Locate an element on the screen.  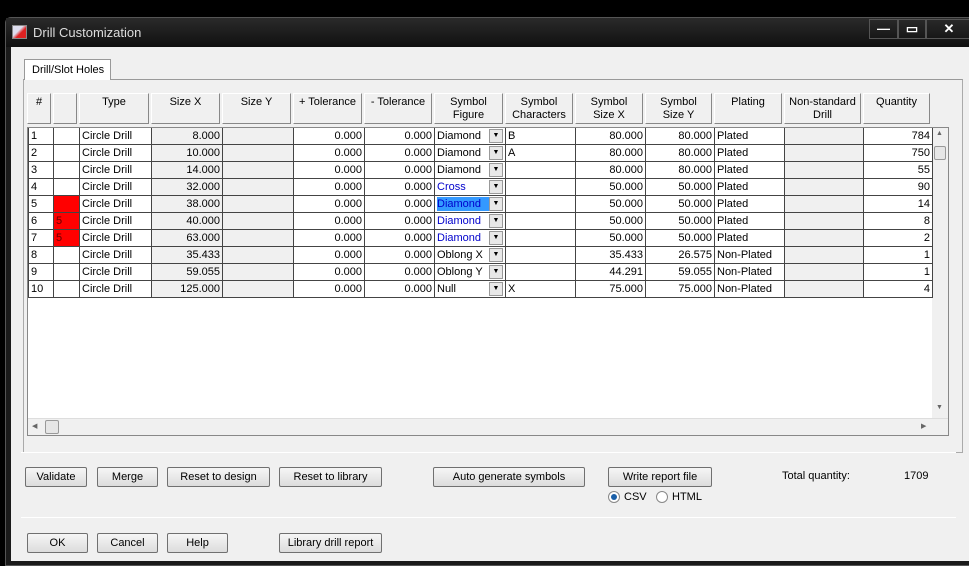
ok-button: OK is located at coordinates (57, 543).